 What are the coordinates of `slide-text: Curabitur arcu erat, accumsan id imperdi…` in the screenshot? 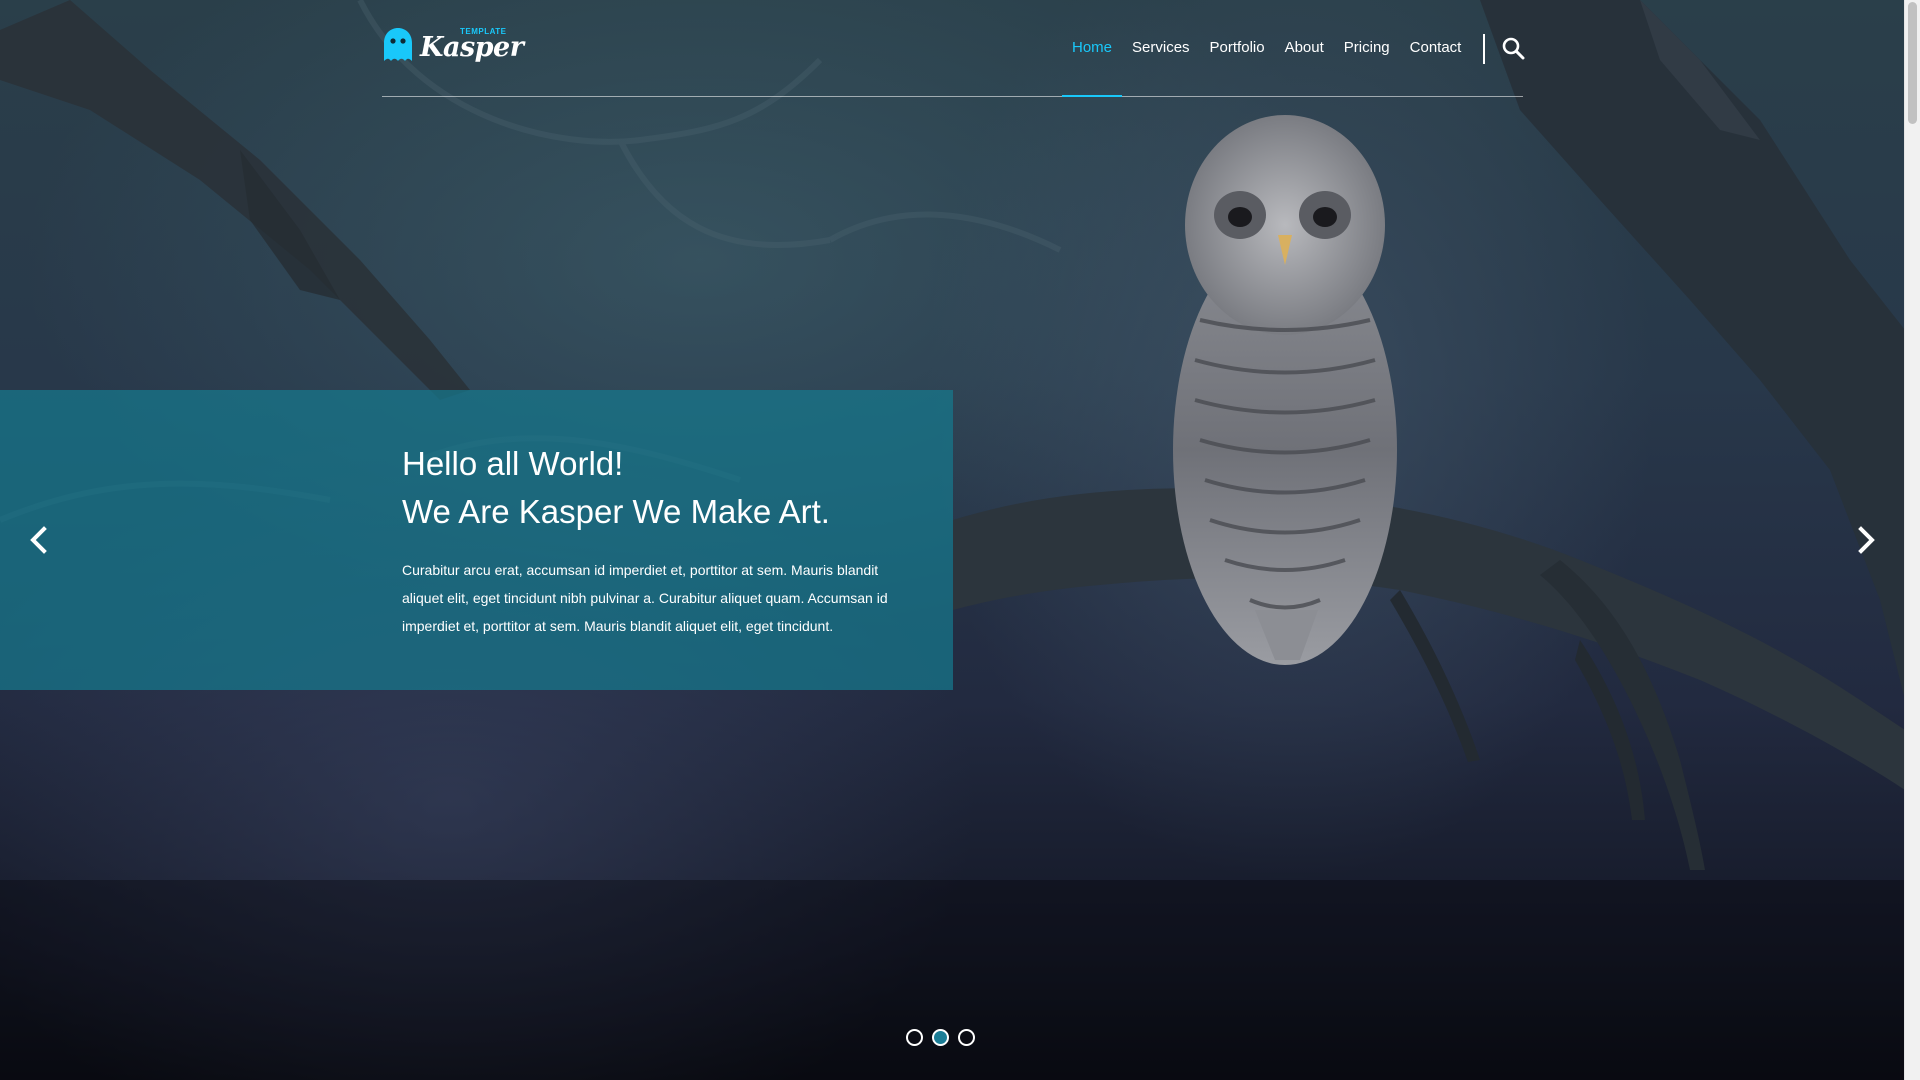 It's located at (645, 598).